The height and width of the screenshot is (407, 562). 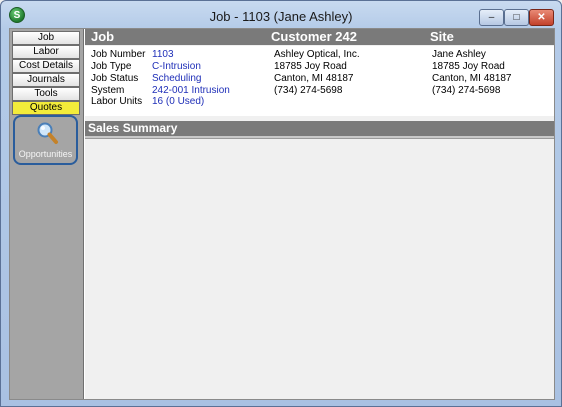 I want to click on job-status-value: Scheduling, so click(x=176, y=79).